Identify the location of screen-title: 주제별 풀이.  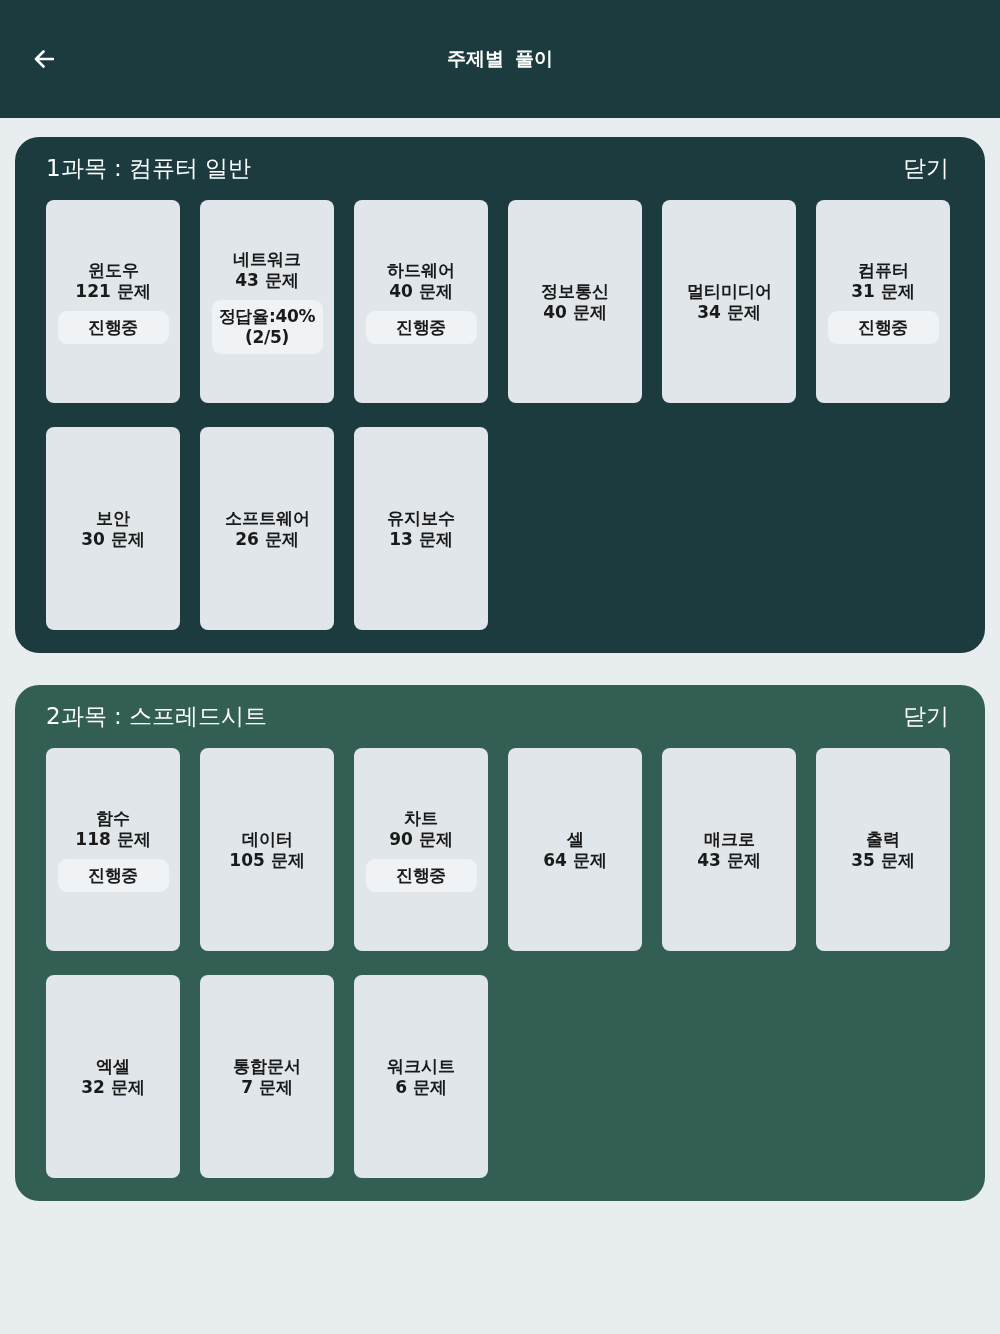
(500, 58).